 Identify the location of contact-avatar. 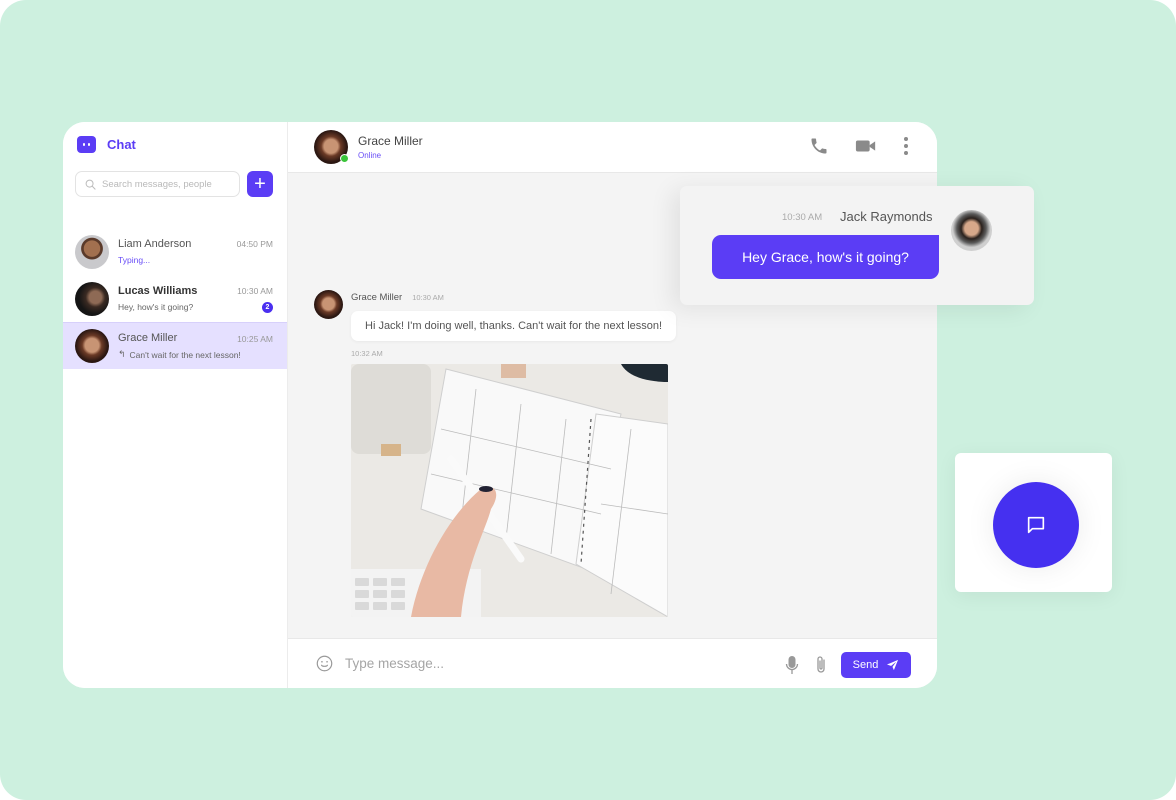
(331, 147).